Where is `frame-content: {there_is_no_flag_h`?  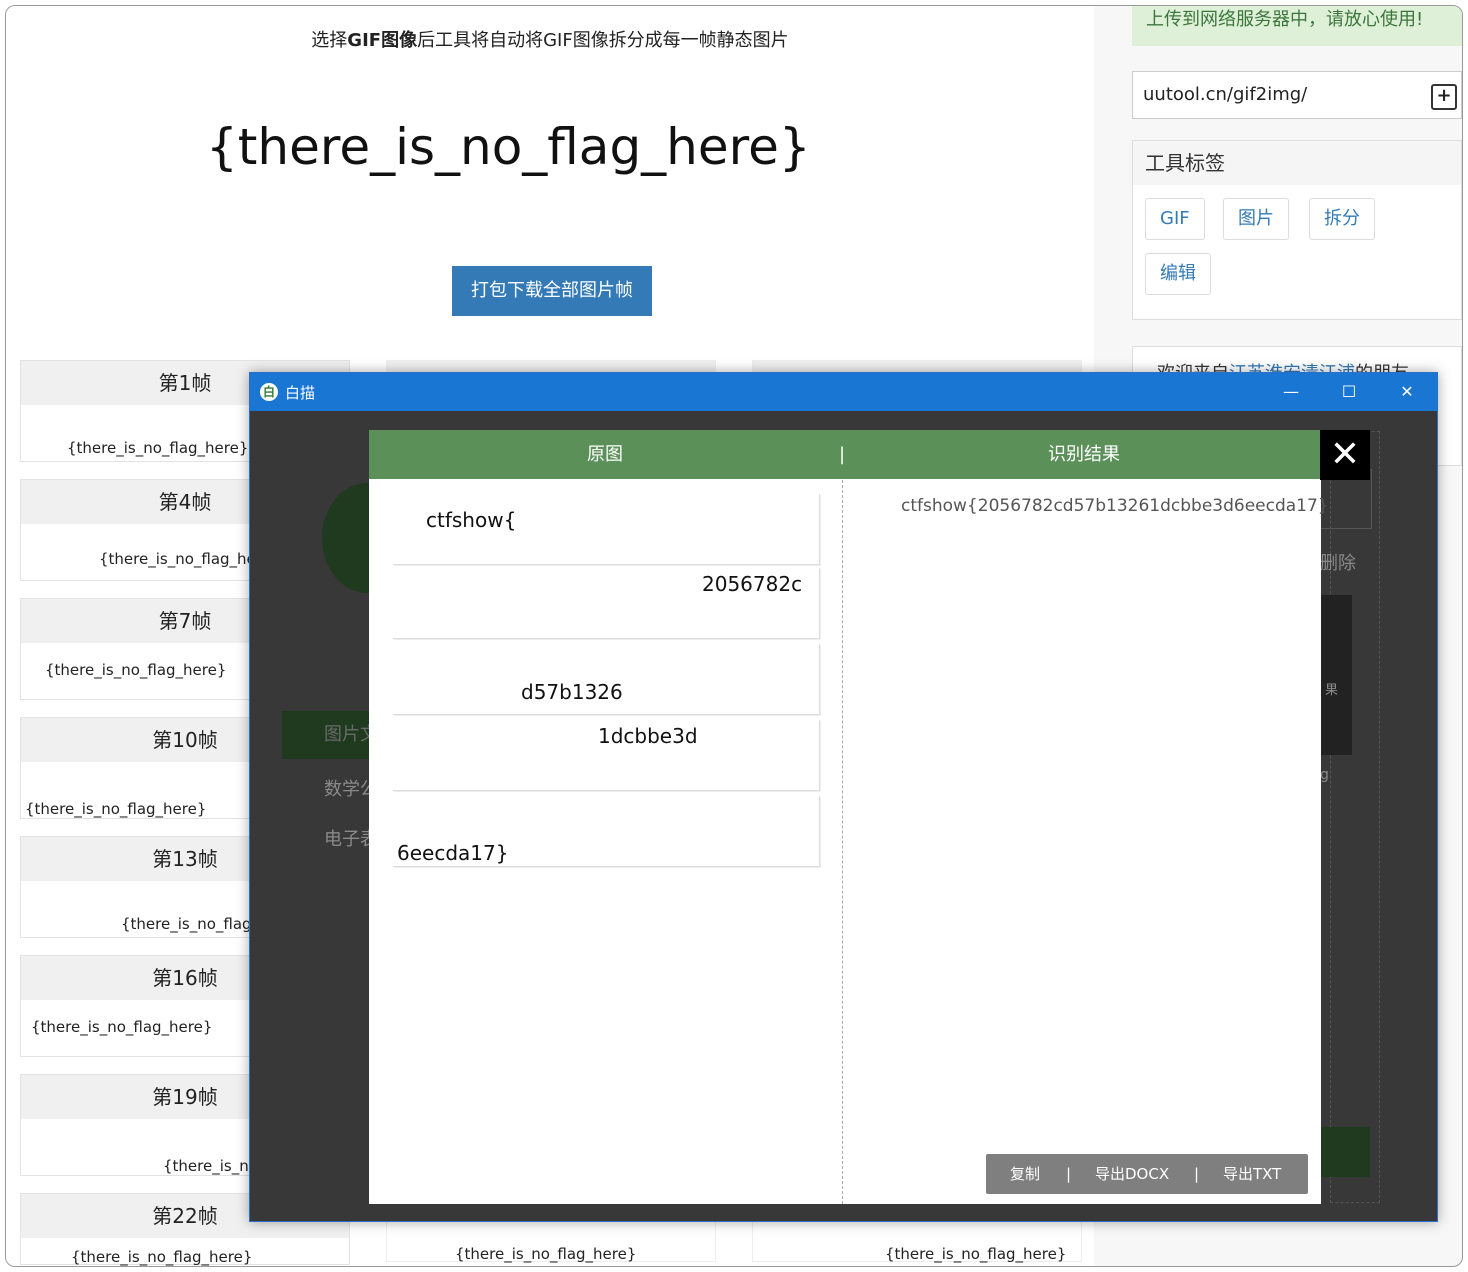 frame-content: {there_is_no_flag_h is located at coordinates (195, 924).